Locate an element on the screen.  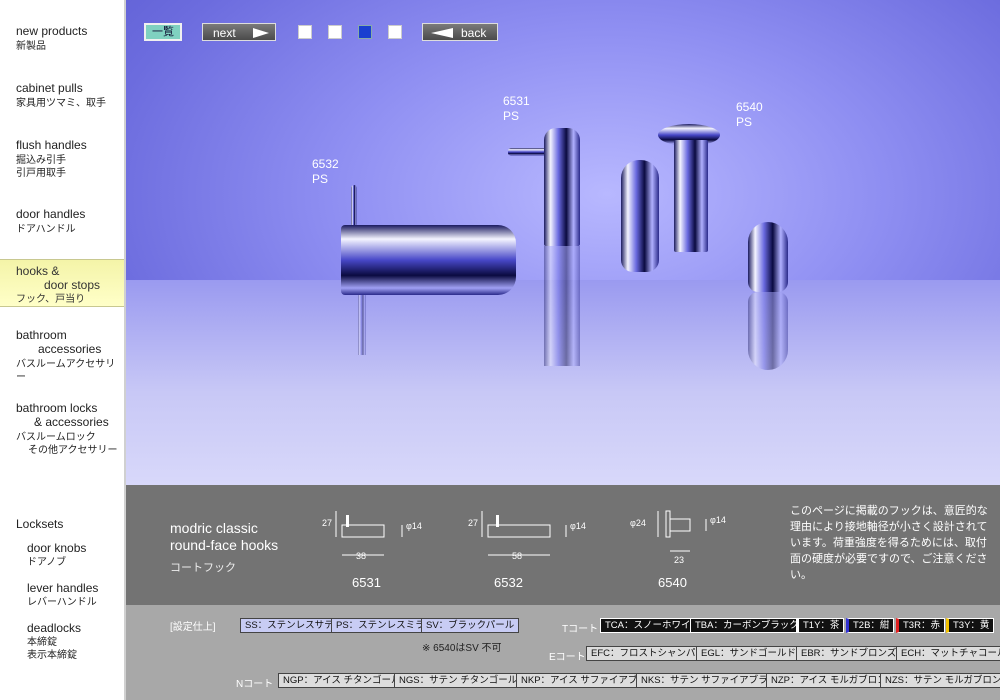
next-button: next is located at coordinates (239, 32).